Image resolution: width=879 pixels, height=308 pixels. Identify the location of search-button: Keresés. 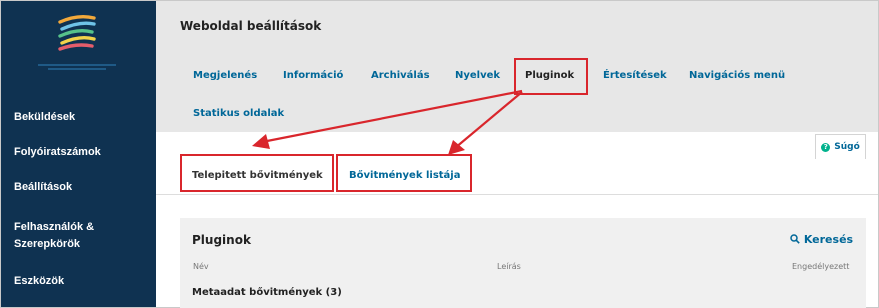
(821, 239).